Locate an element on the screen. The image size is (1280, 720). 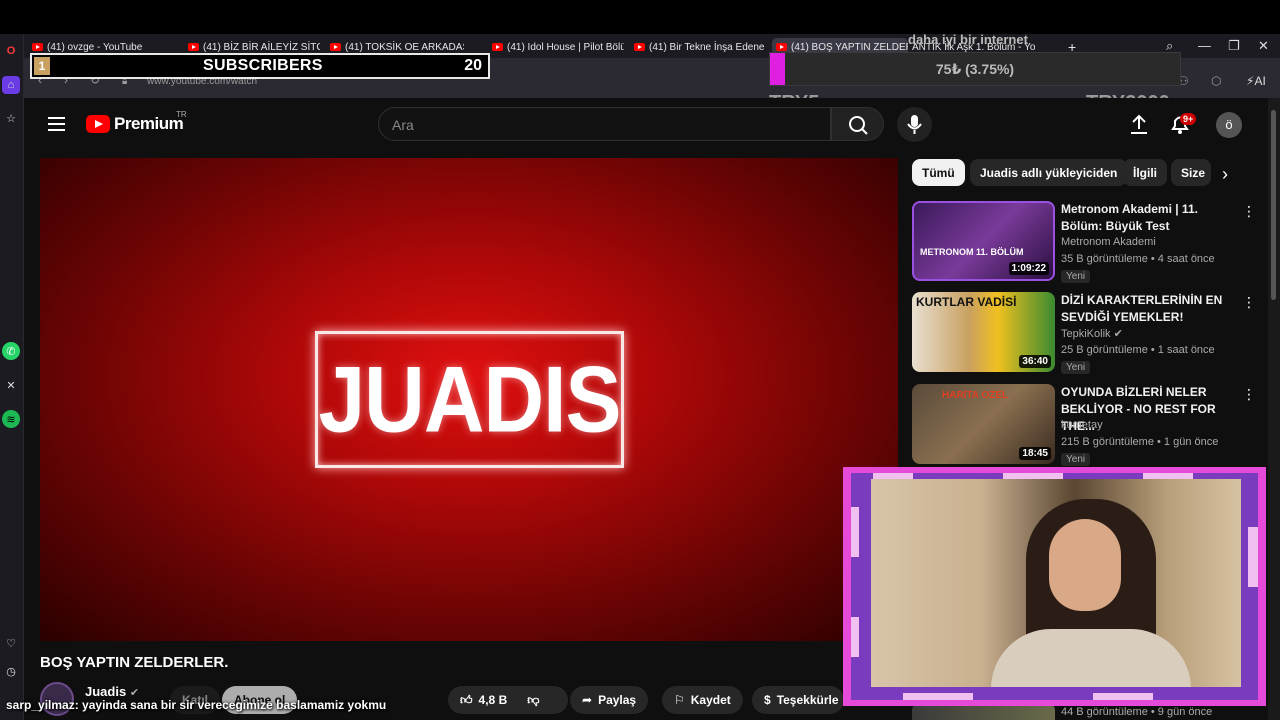
donation-goal-bar: 75₺ (3.75%) is located at coordinates (975, 69).